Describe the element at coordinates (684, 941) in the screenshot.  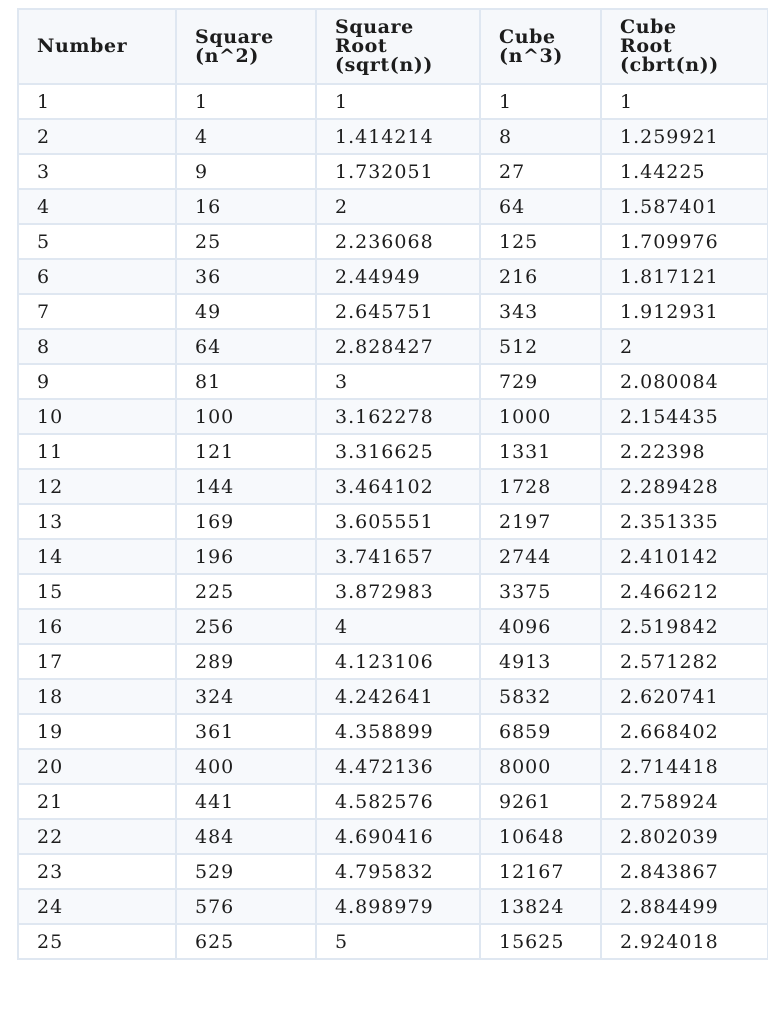
I see `cube-root-cell: 2.924018` at that location.